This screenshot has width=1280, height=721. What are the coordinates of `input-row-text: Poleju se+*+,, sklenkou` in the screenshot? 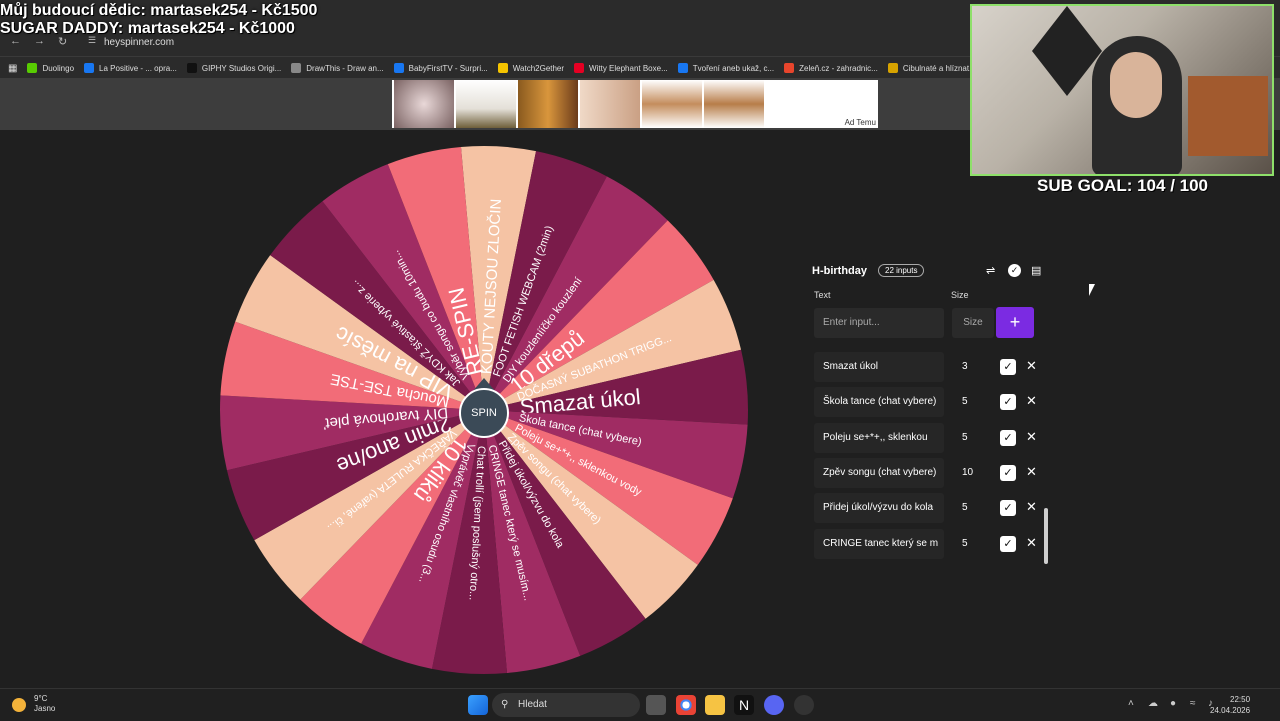 It's located at (879, 437).